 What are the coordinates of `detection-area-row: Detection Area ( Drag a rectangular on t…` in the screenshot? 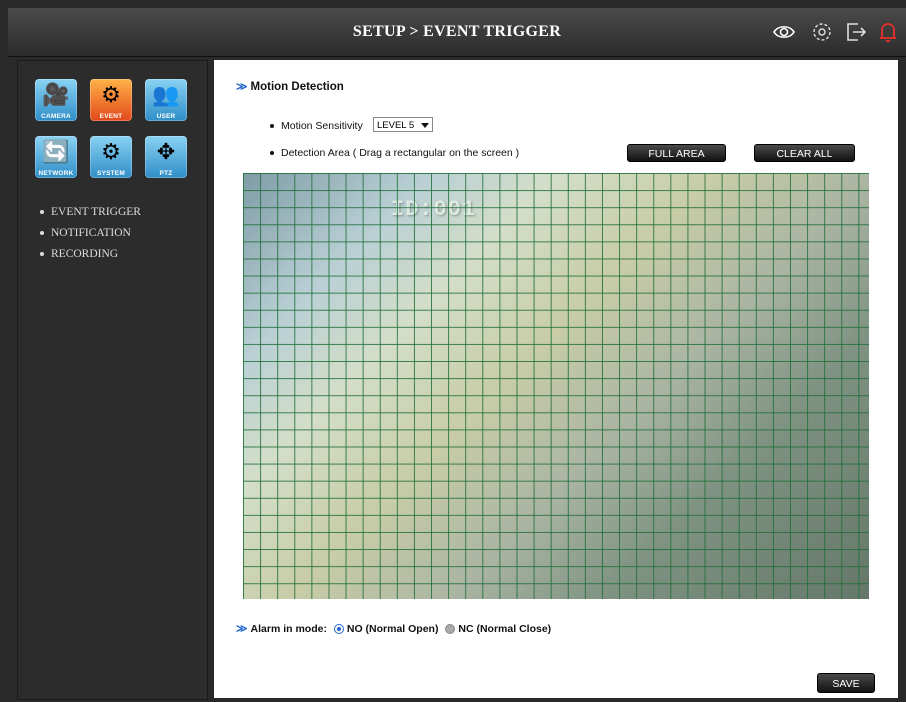 It's located at (394, 153).